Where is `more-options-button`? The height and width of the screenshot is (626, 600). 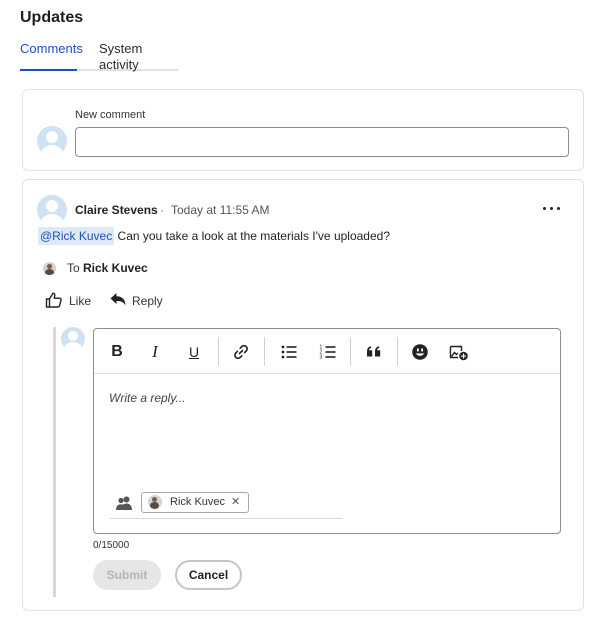
more-options-button is located at coordinates (552, 209).